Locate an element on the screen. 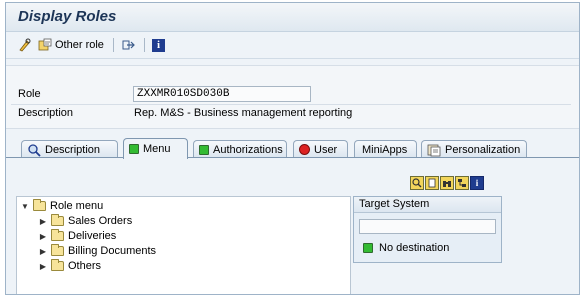  red-led-icon is located at coordinates (304, 149).